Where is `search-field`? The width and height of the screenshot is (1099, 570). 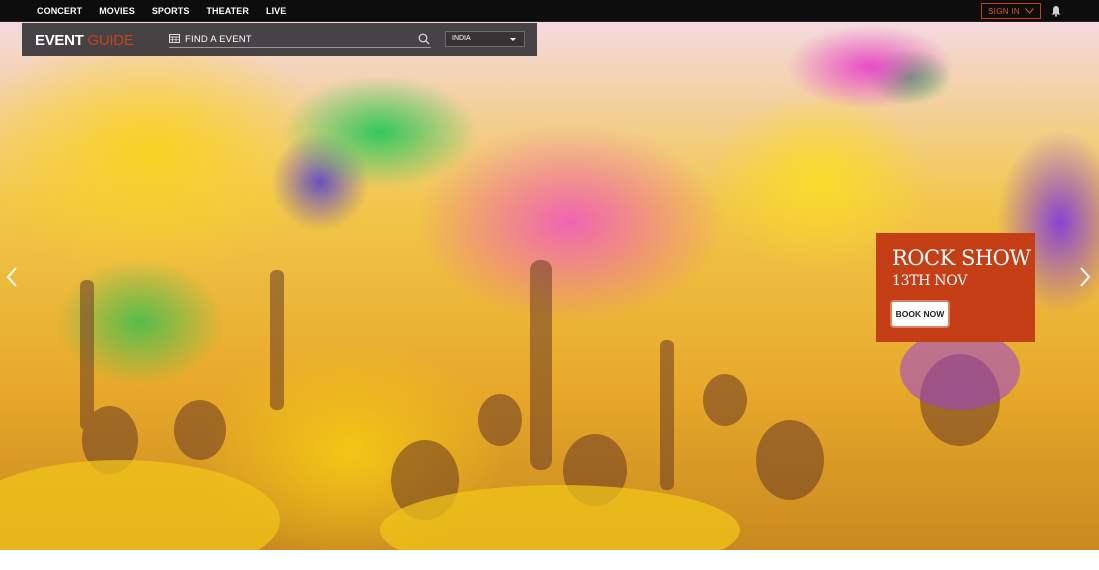
search-field is located at coordinates (300, 39).